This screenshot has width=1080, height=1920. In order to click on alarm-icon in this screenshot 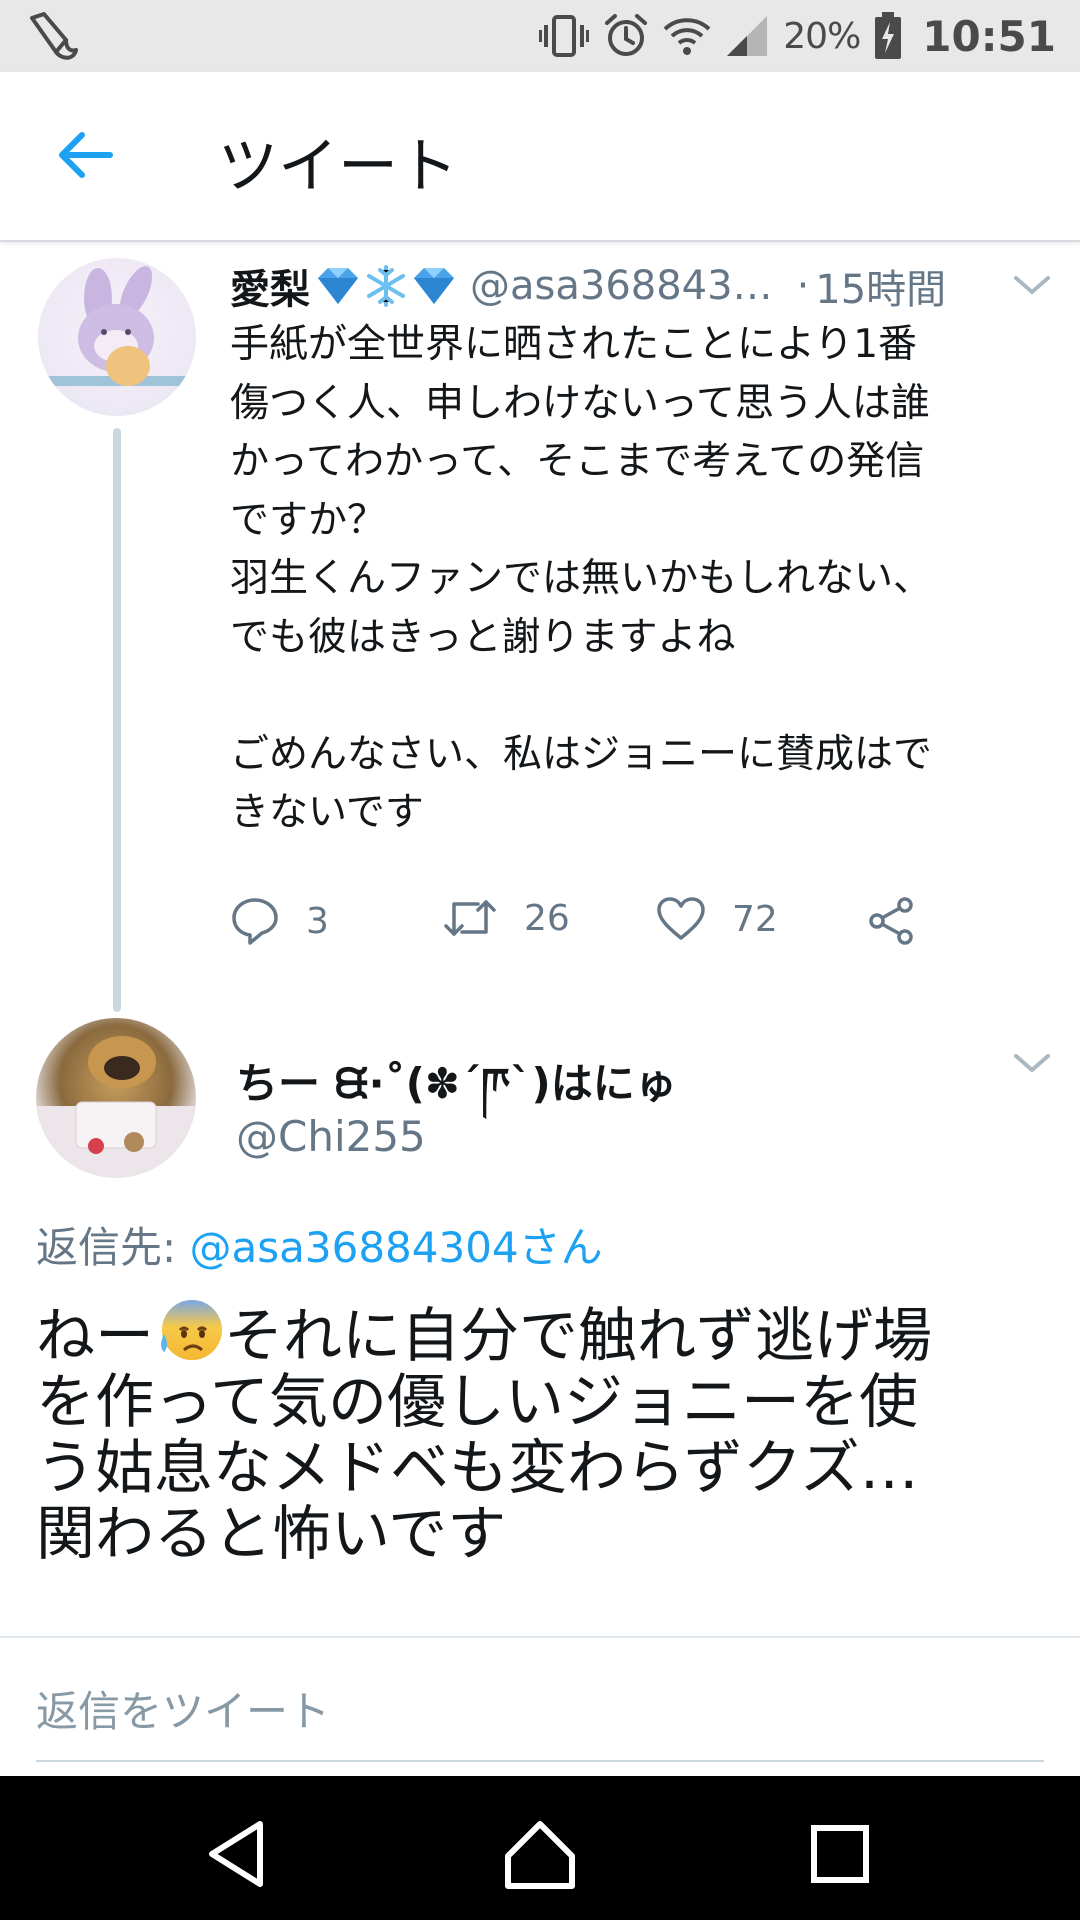, I will do `click(626, 35)`.